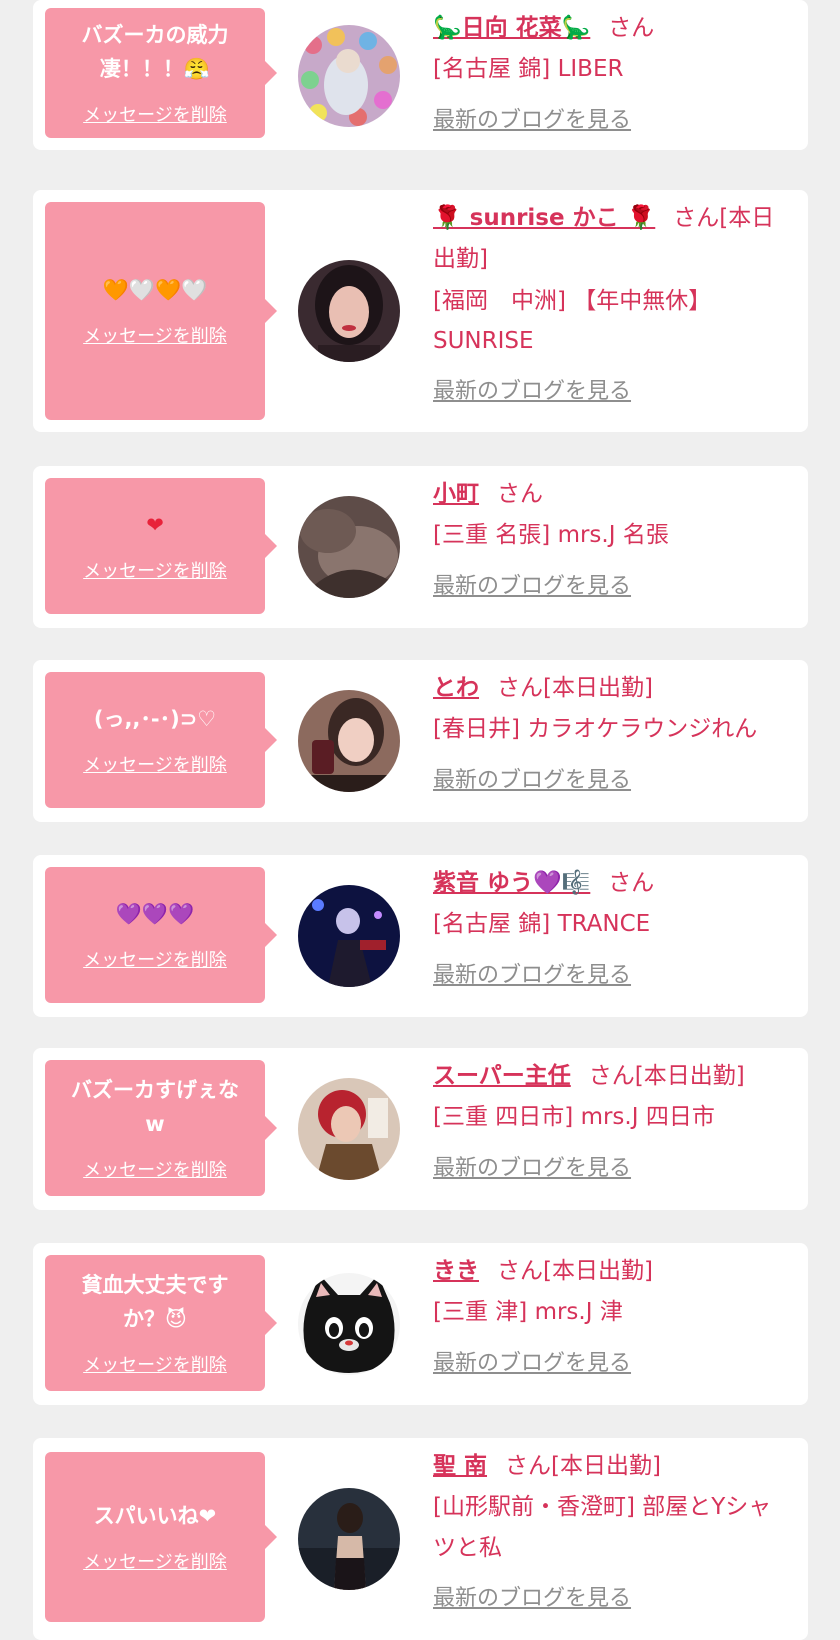 The height and width of the screenshot is (1640, 840). I want to click on message-text: 貧血大丈夫です か？😈, so click(155, 1302).